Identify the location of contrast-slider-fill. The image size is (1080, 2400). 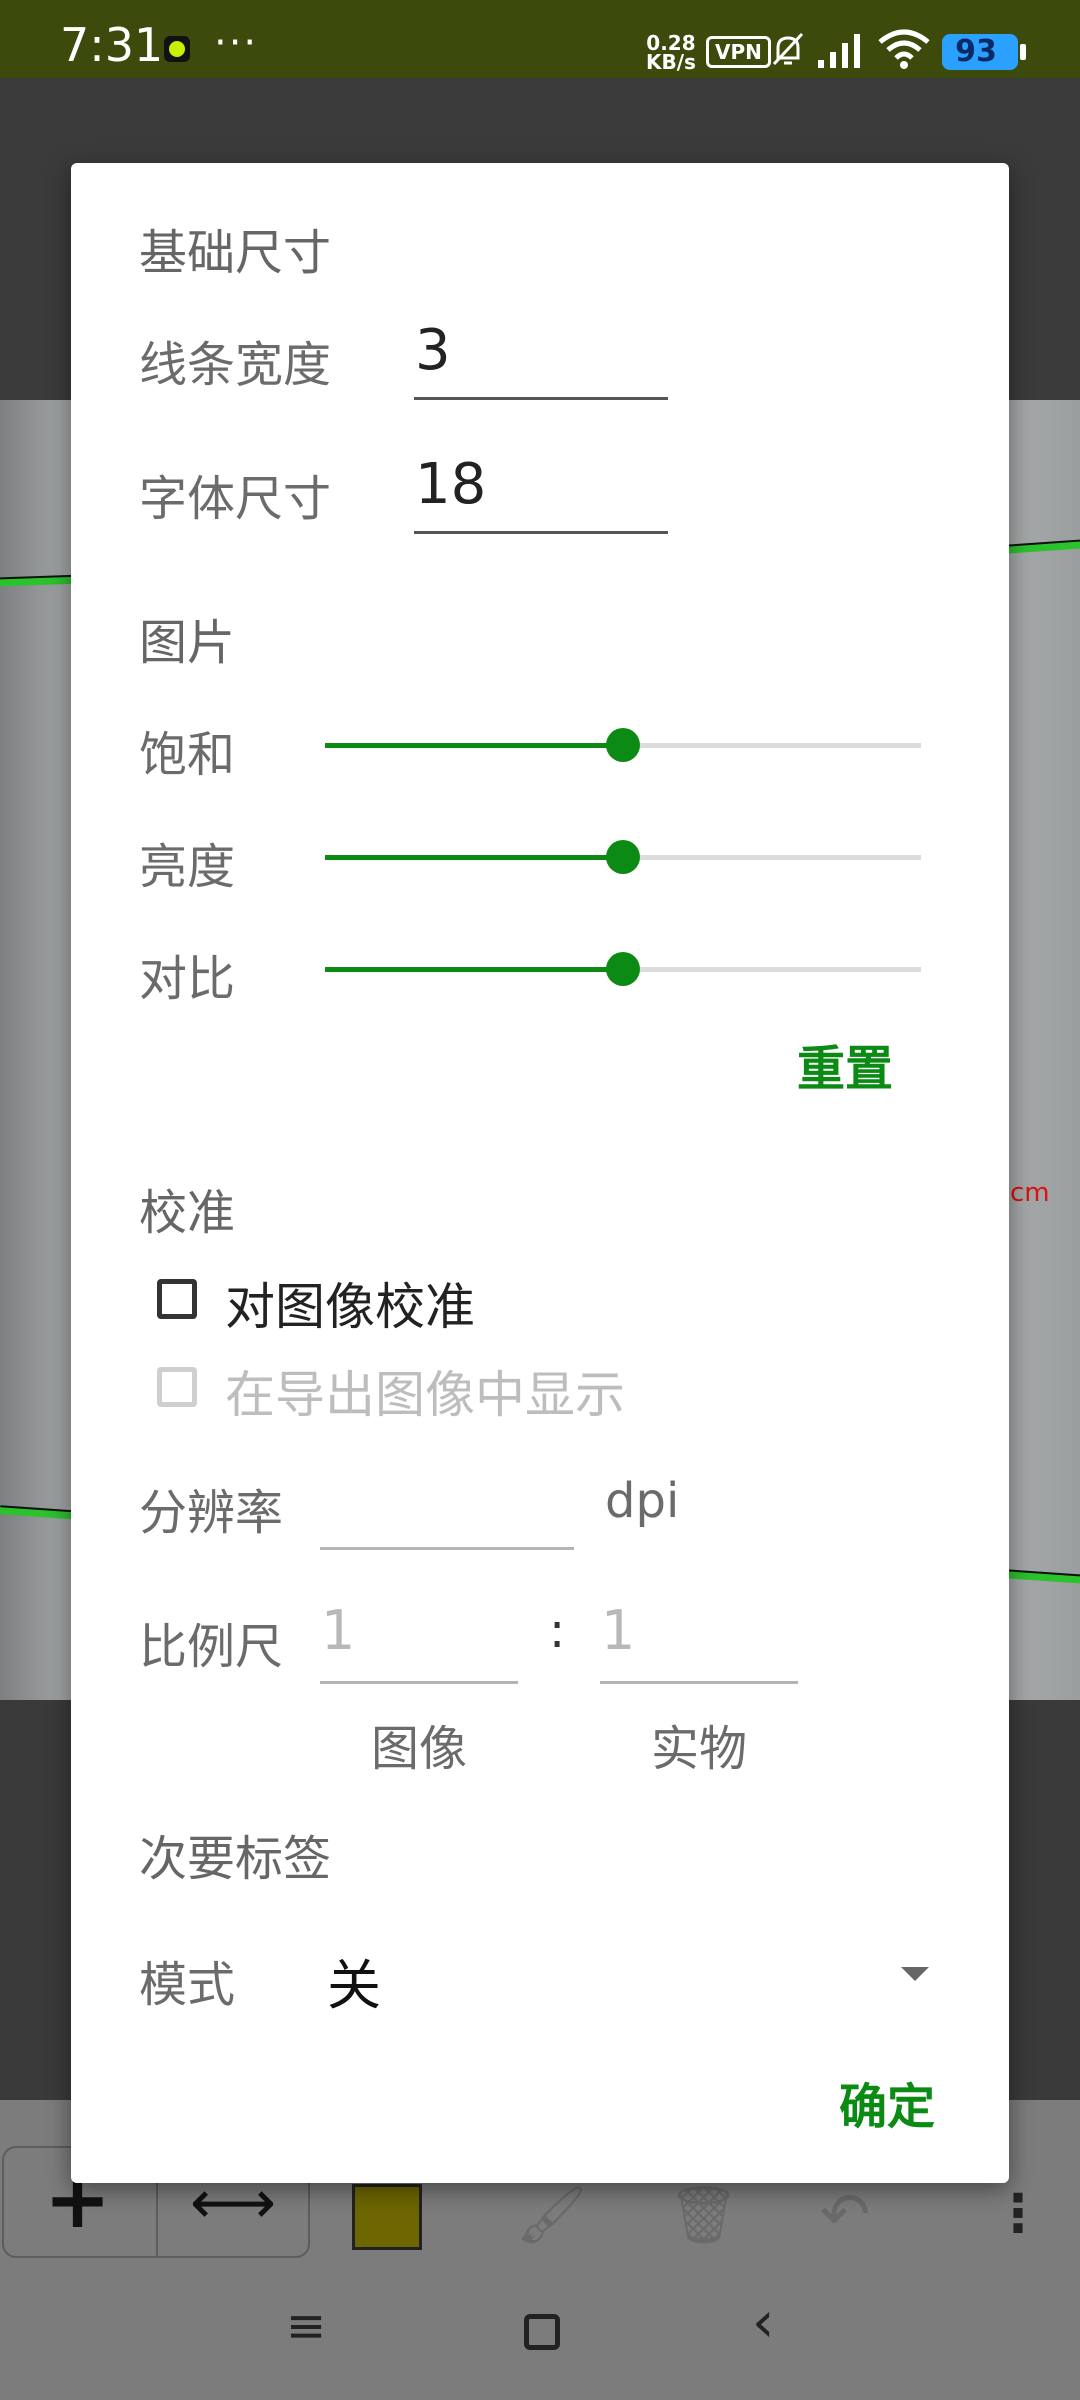
(474, 969).